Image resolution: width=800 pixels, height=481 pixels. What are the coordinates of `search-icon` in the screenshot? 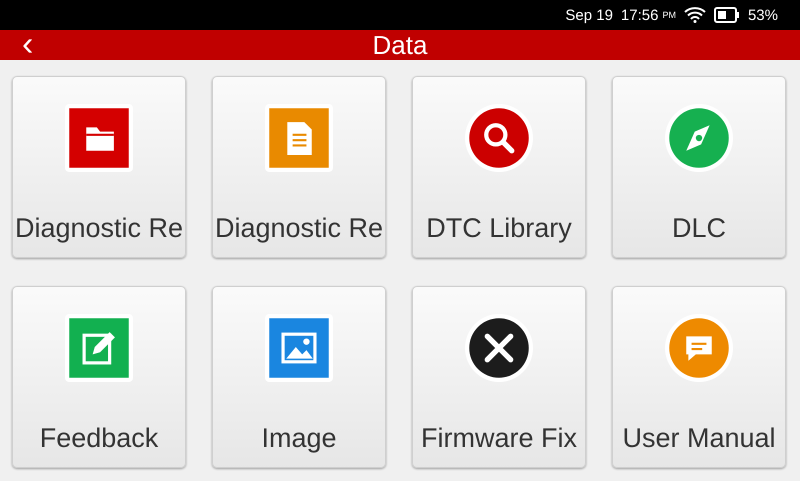 It's located at (499, 138).